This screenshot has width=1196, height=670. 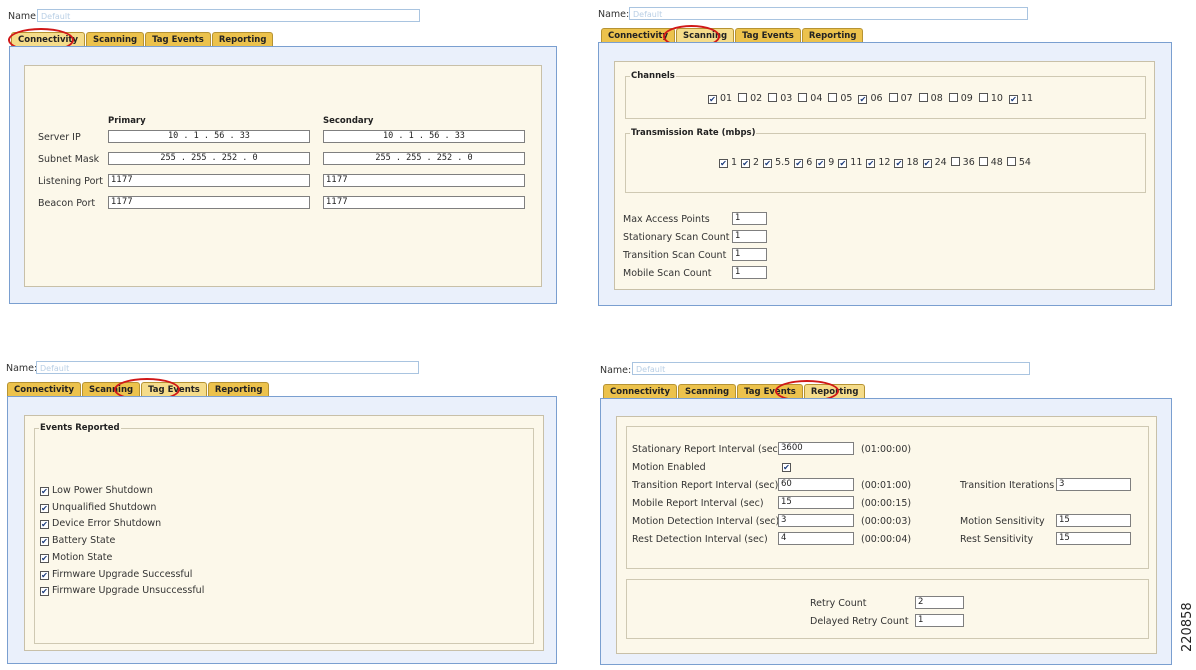 What do you see at coordinates (816, 448) in the screenshot?
I see `stationary-report-interval-input: 3600` at bounding box center [816, 448].